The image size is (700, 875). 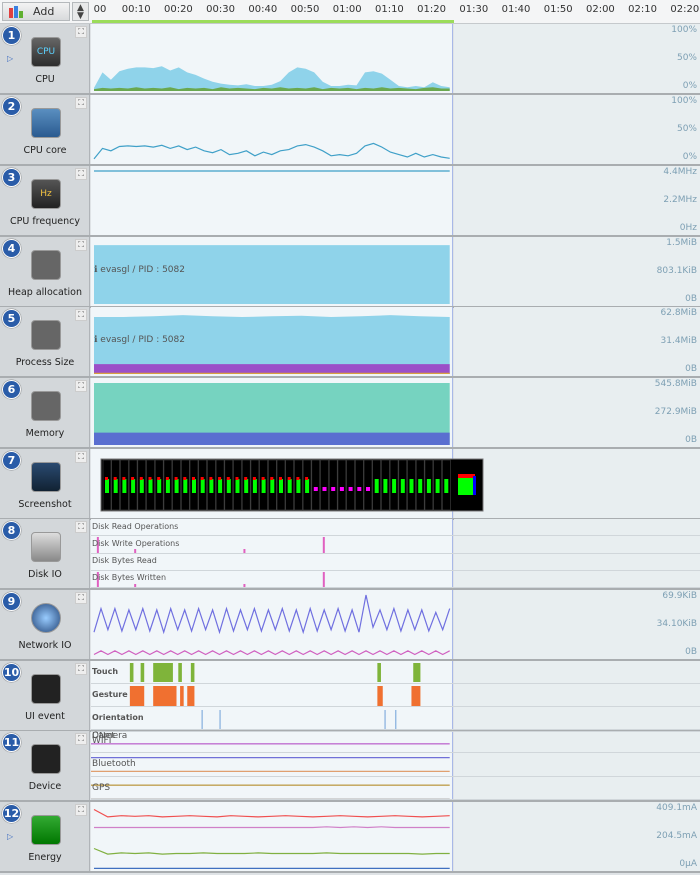 I want to click on row-header: 6 ⛶ Memory, so click(x=45, y=412).